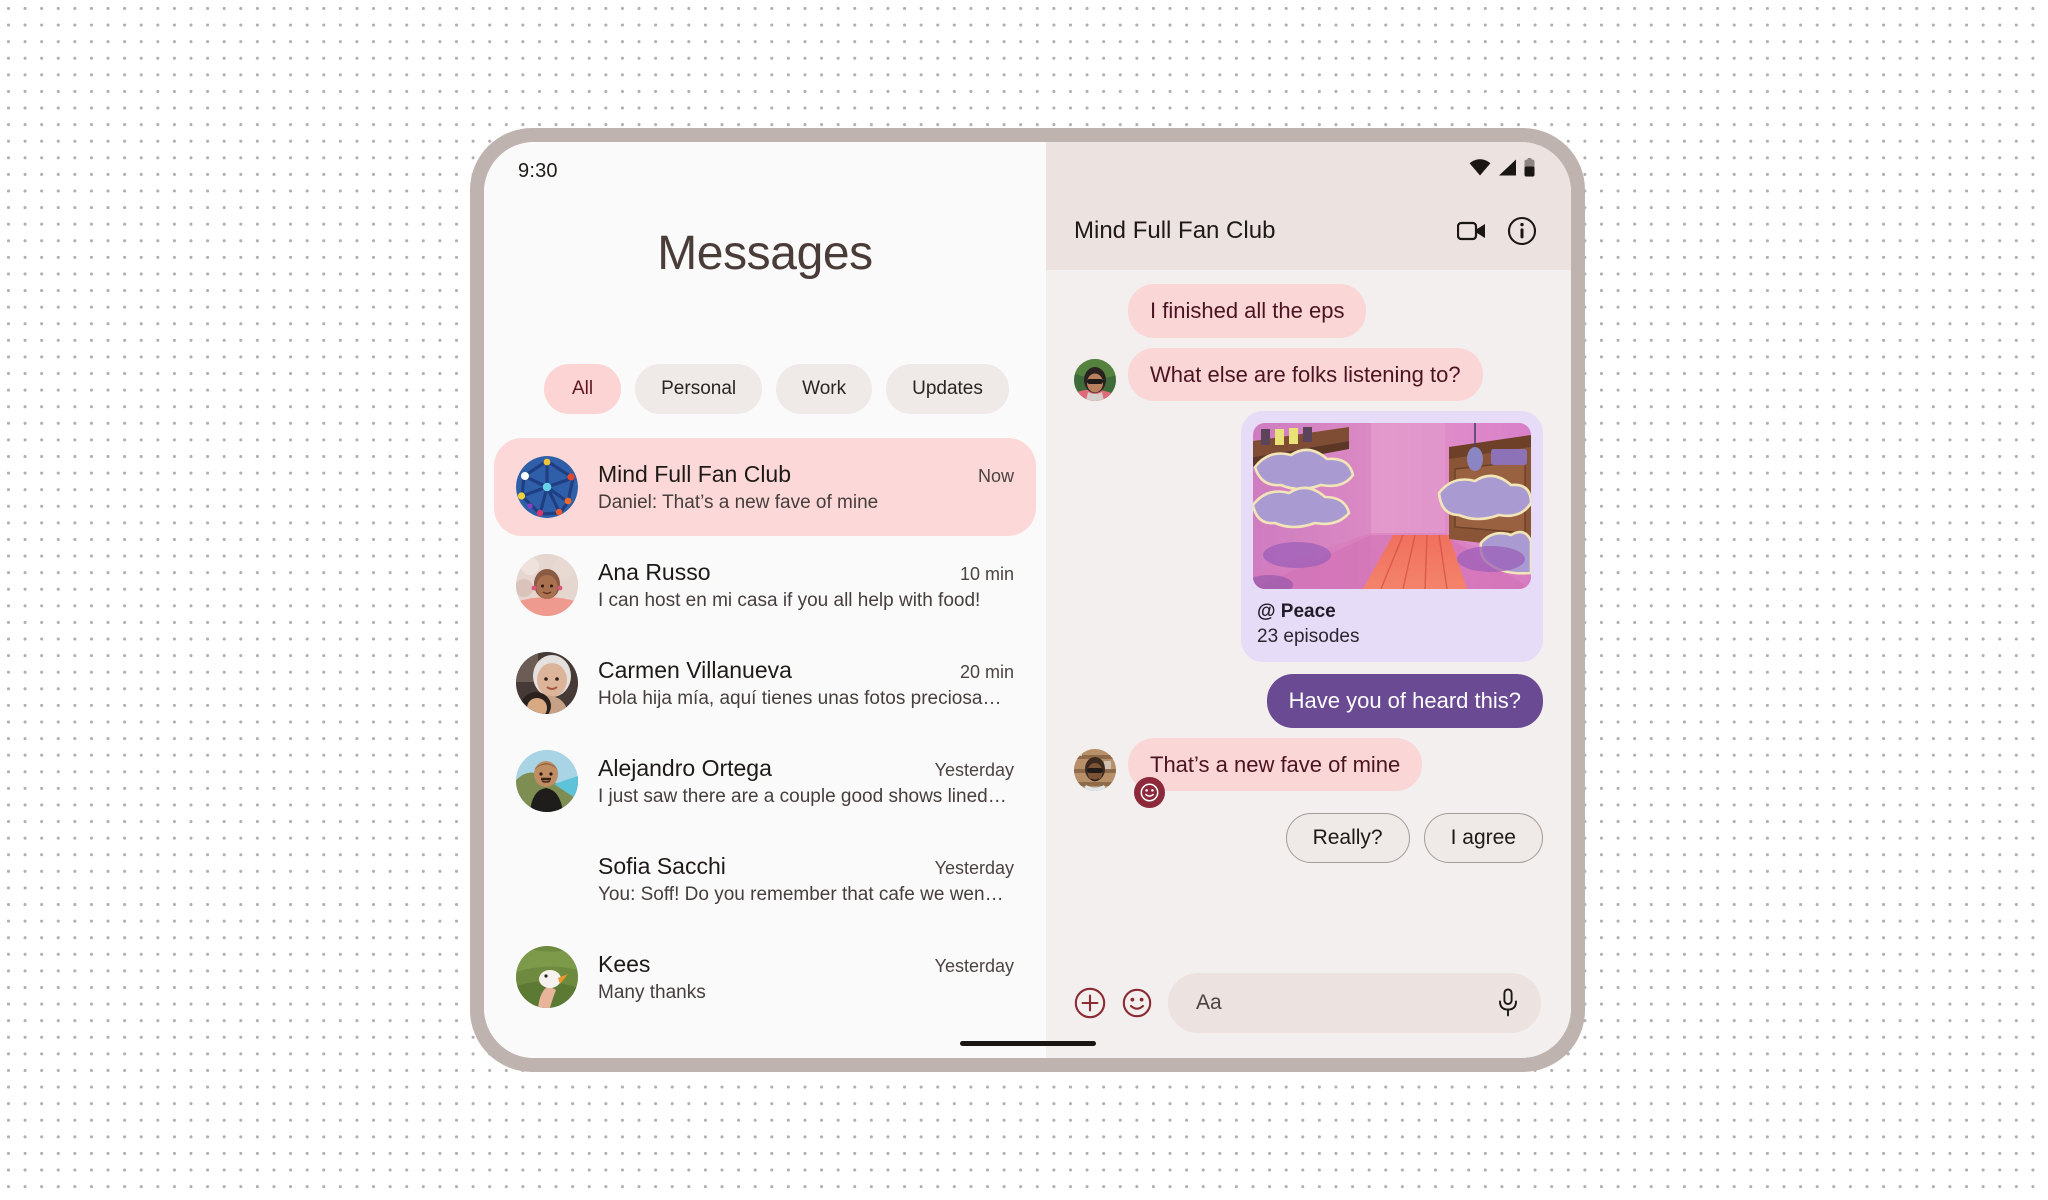  What do you see at coordinates (1347, 838) in the screenshot?
I see `suggested-reply-really: Really?` at bounding box center [1347, 838].